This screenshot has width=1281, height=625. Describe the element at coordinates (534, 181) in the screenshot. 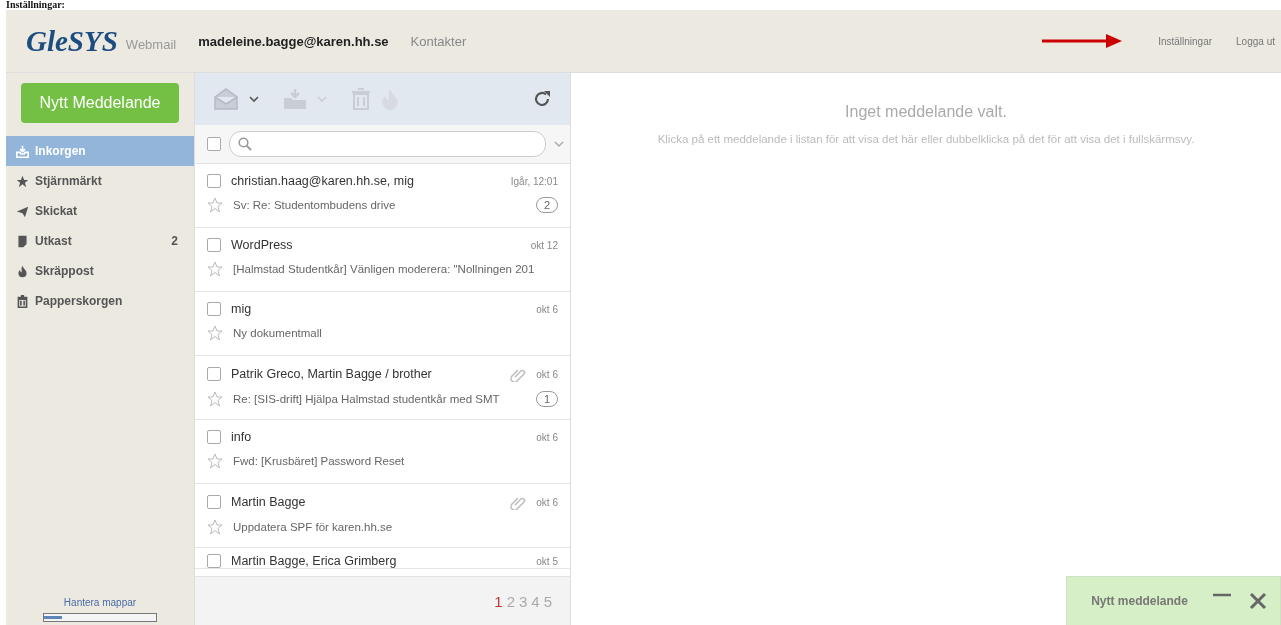

I see `message-date: Igår, 12:01` at that location.